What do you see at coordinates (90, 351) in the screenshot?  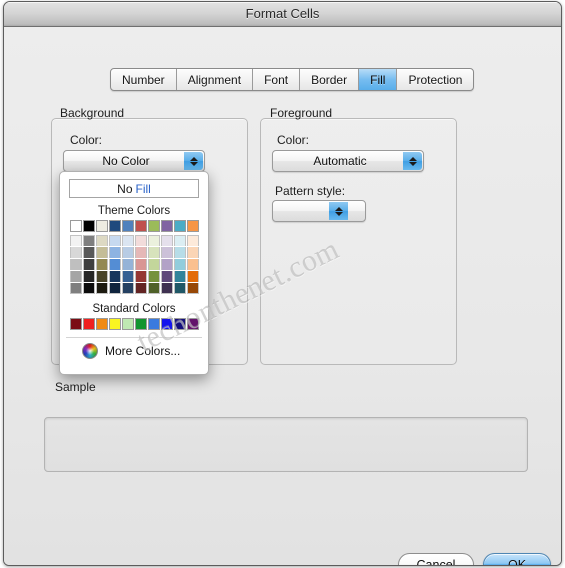 I see `color-wheel-icon` at bounding box center [90, 351].